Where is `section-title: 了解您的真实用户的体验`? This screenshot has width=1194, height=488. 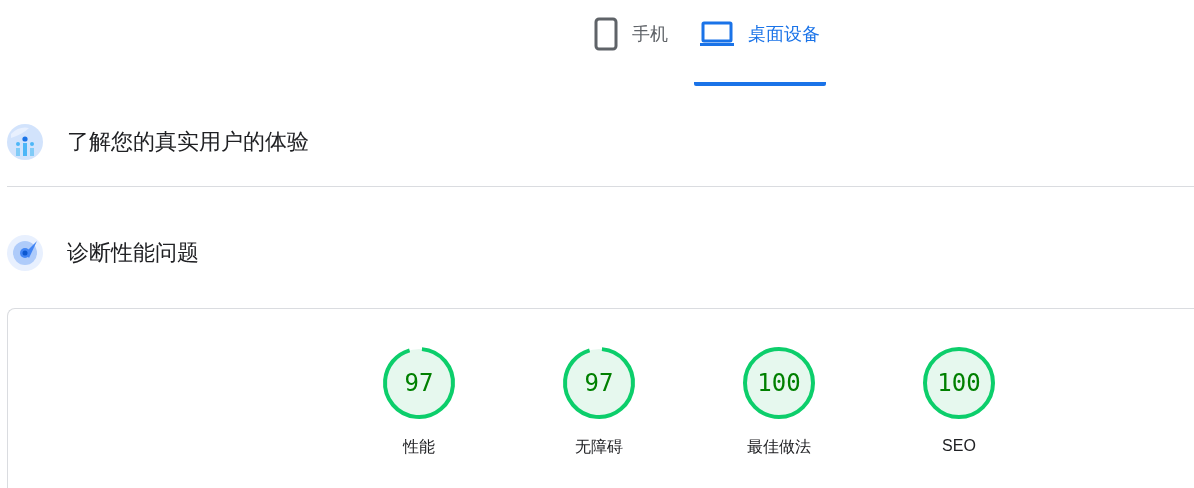
section-title: 了解您的真实用户的体验 is located at coordinates (188, 142).